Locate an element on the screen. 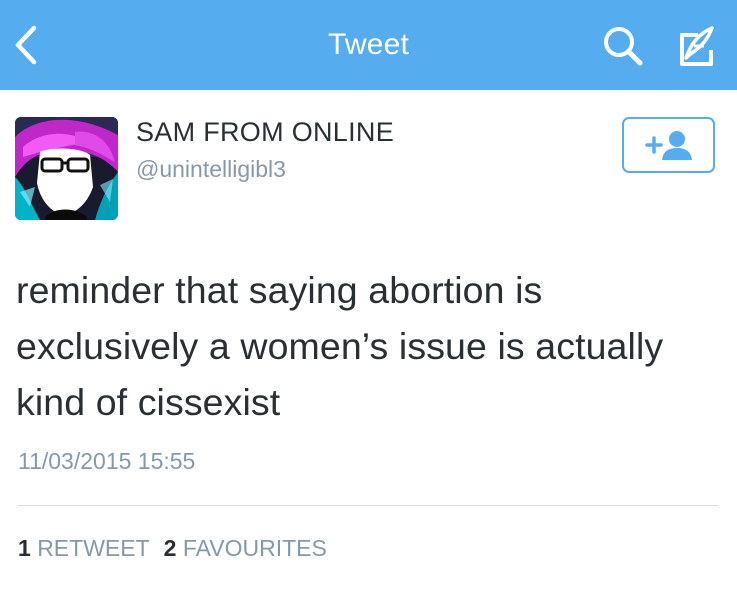 This screenshot has width=737, height=589. compose-icon is located at coordinates (697, 46).